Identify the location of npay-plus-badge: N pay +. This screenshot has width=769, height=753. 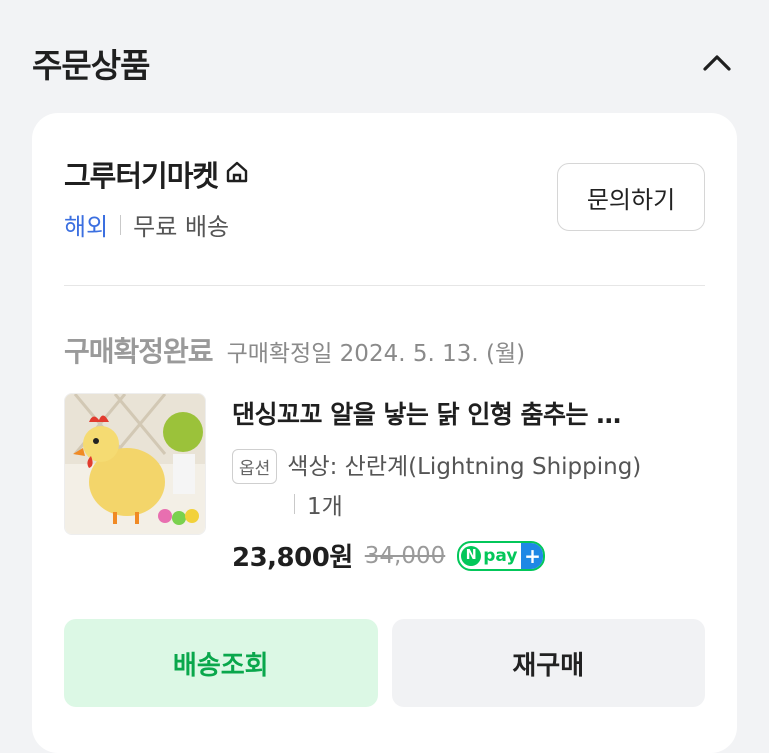
(501, 555).